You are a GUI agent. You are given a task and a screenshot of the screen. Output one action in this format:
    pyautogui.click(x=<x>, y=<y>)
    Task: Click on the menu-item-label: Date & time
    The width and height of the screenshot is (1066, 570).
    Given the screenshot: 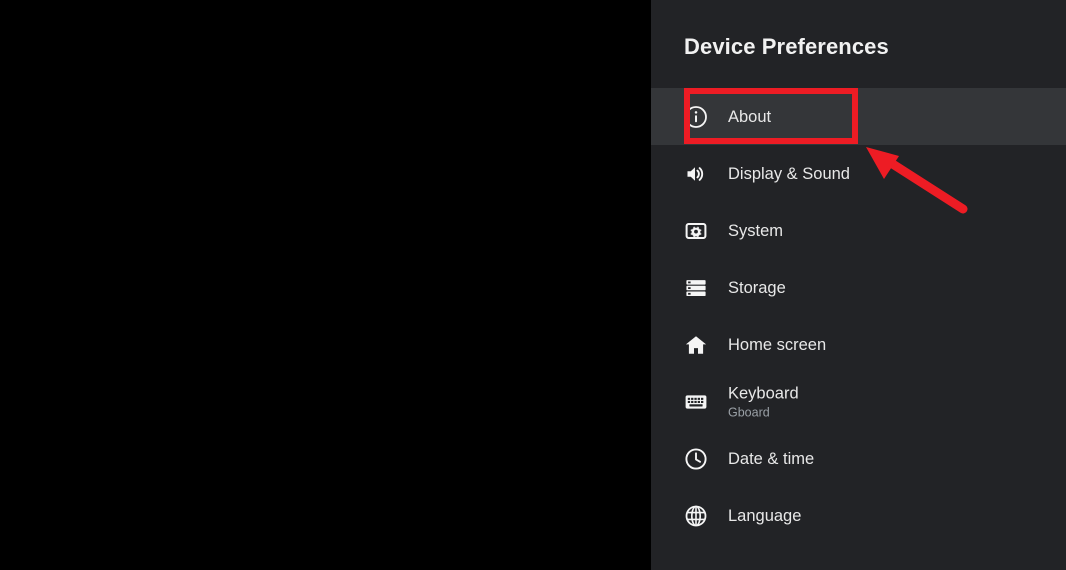 What is the action you would take?
    pyautogui.click(x=771, y=458)
    